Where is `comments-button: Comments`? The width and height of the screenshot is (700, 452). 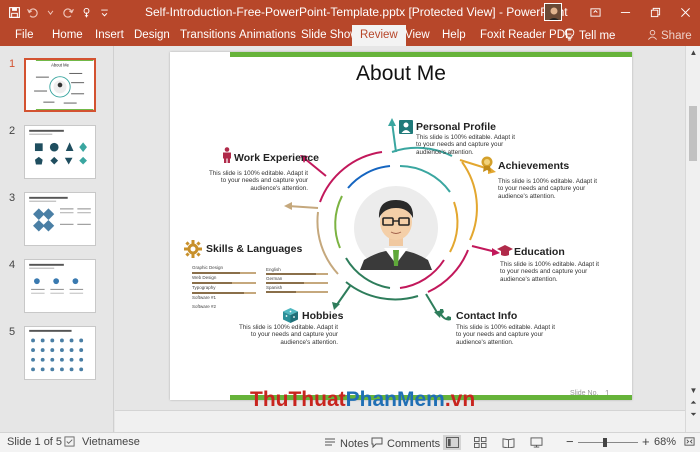 comments-button: Comments is located at coordinates (405, 443).